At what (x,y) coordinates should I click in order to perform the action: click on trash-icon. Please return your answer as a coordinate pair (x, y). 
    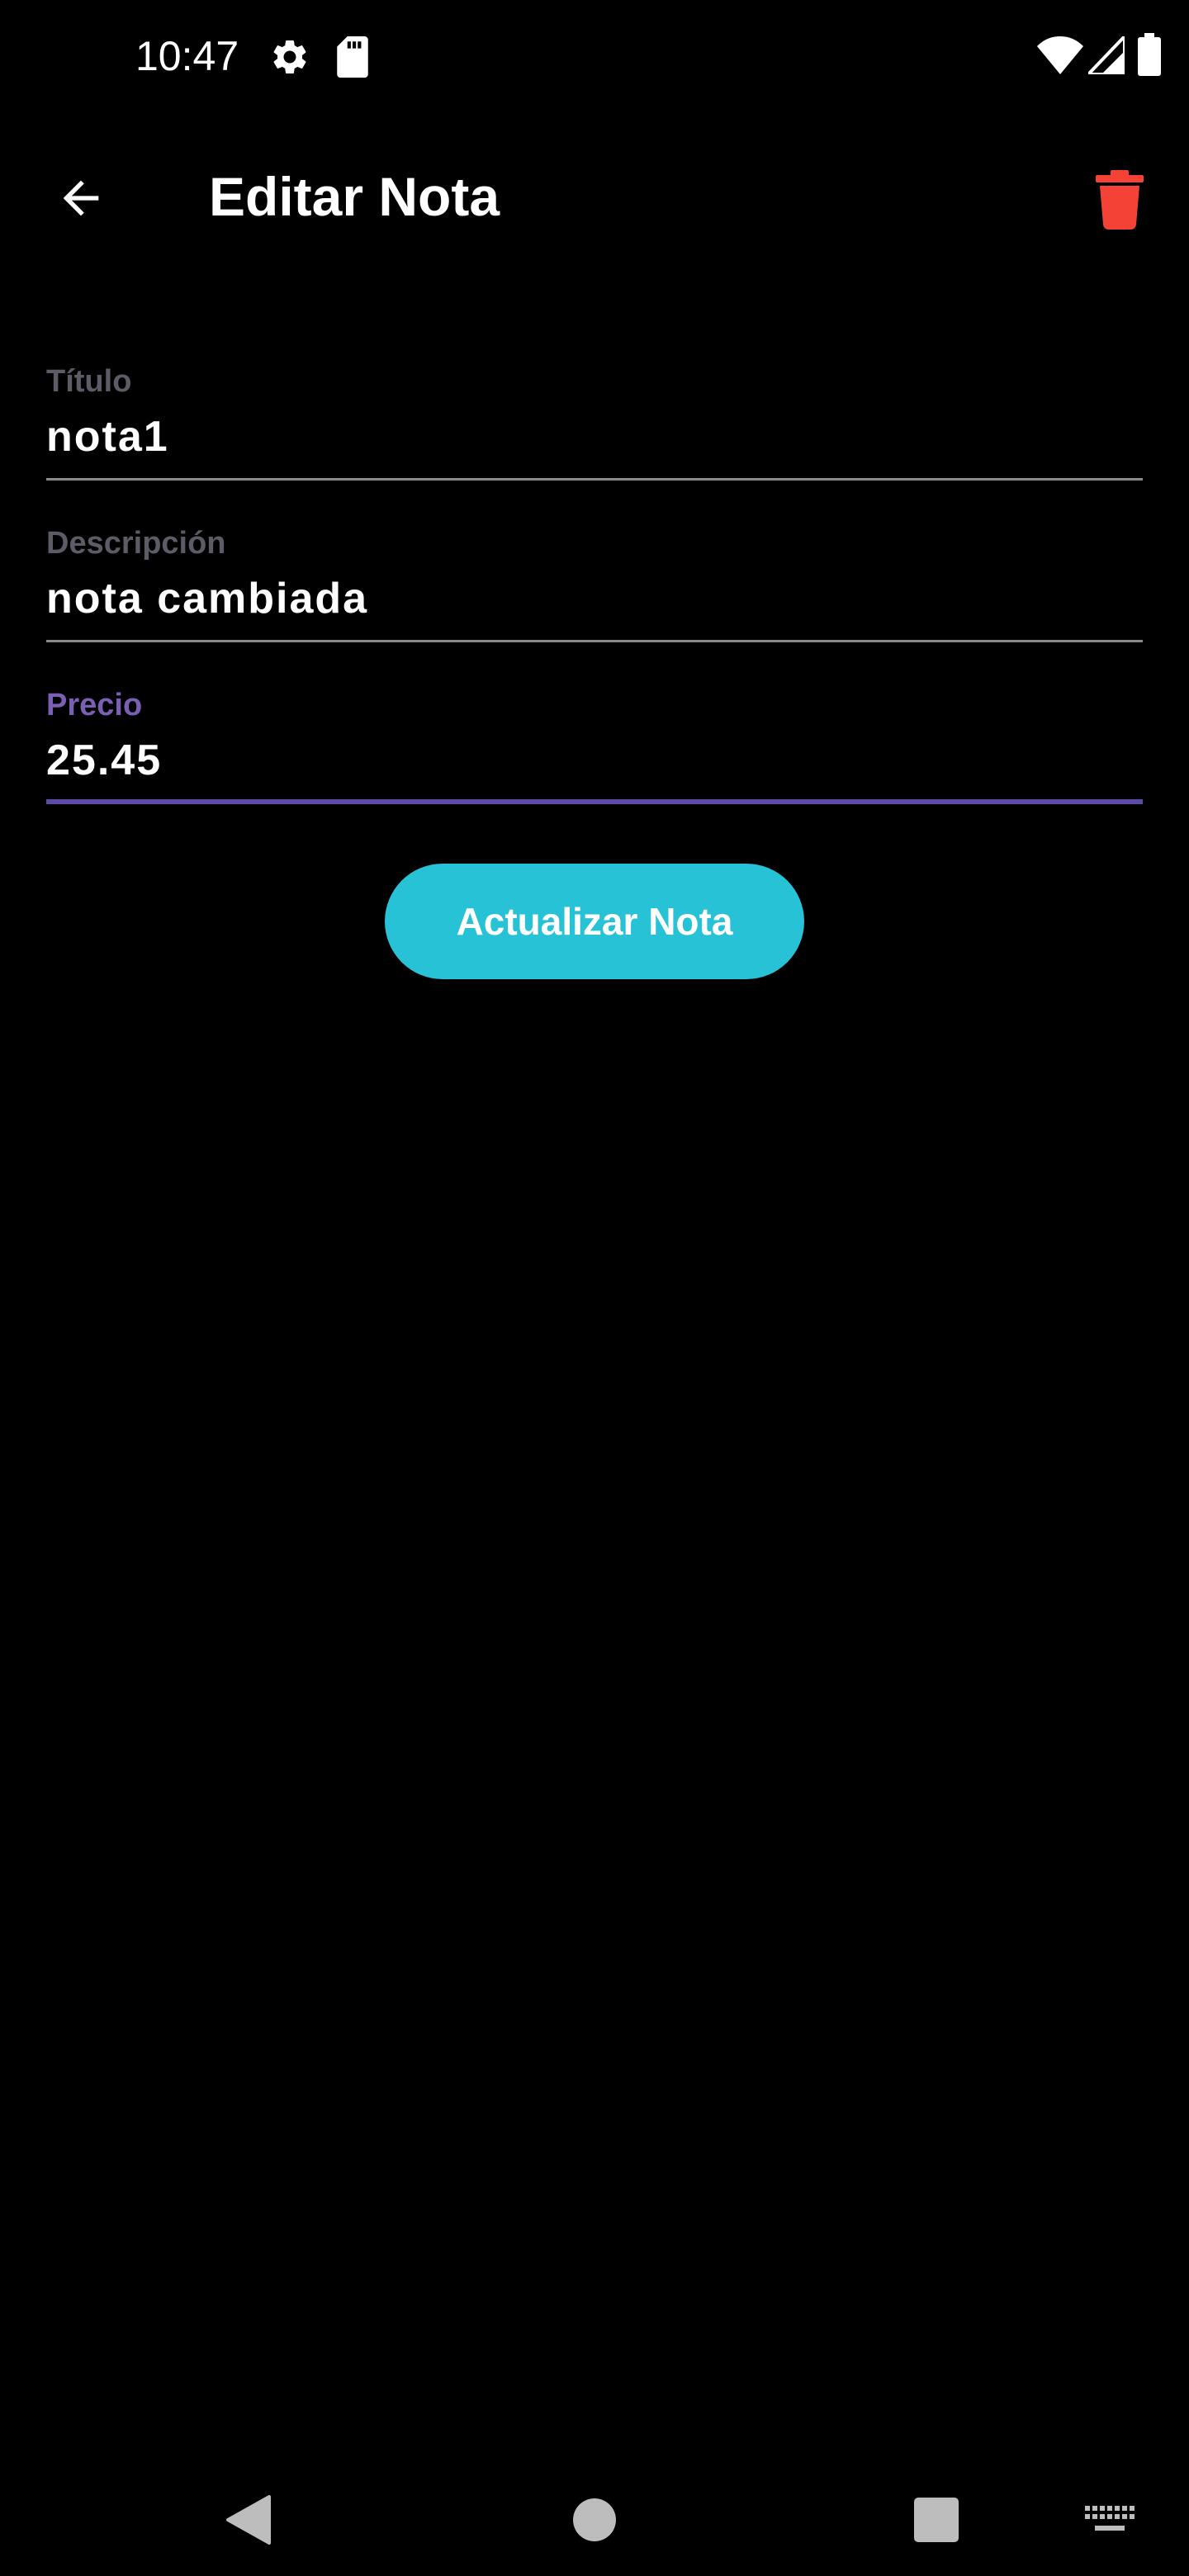
    Looking at the image, I should click on (1120, 200).